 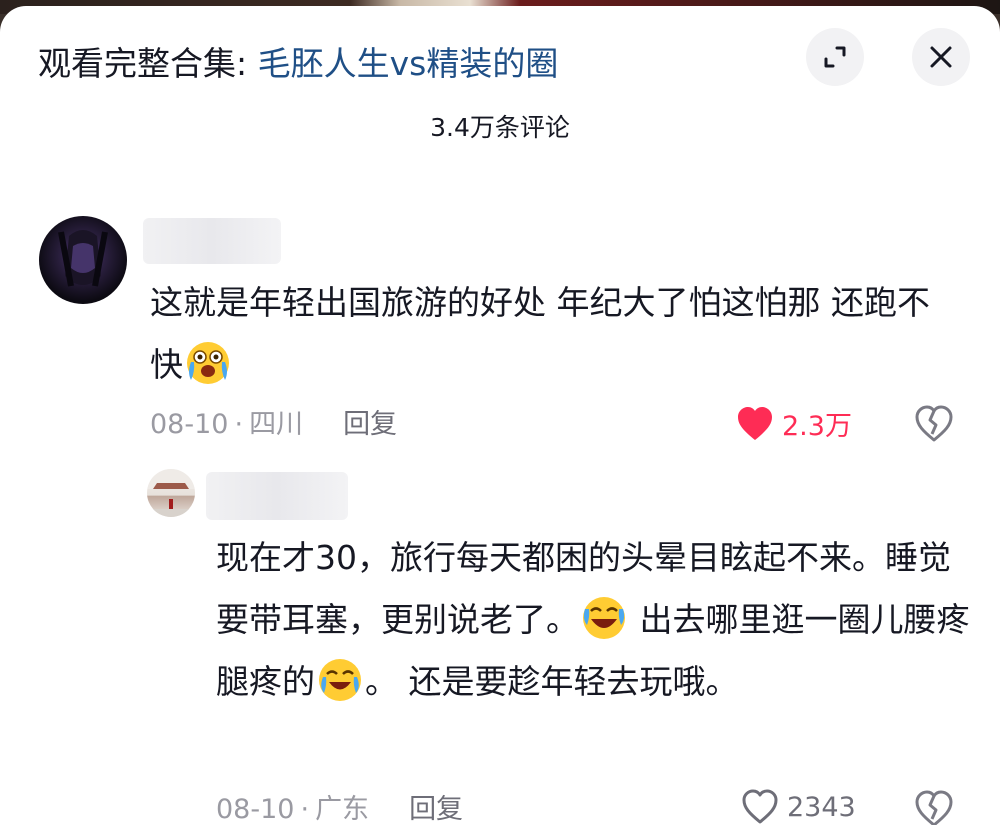 I want to click on like-button: 2.3万, so click(x=794, y=423).